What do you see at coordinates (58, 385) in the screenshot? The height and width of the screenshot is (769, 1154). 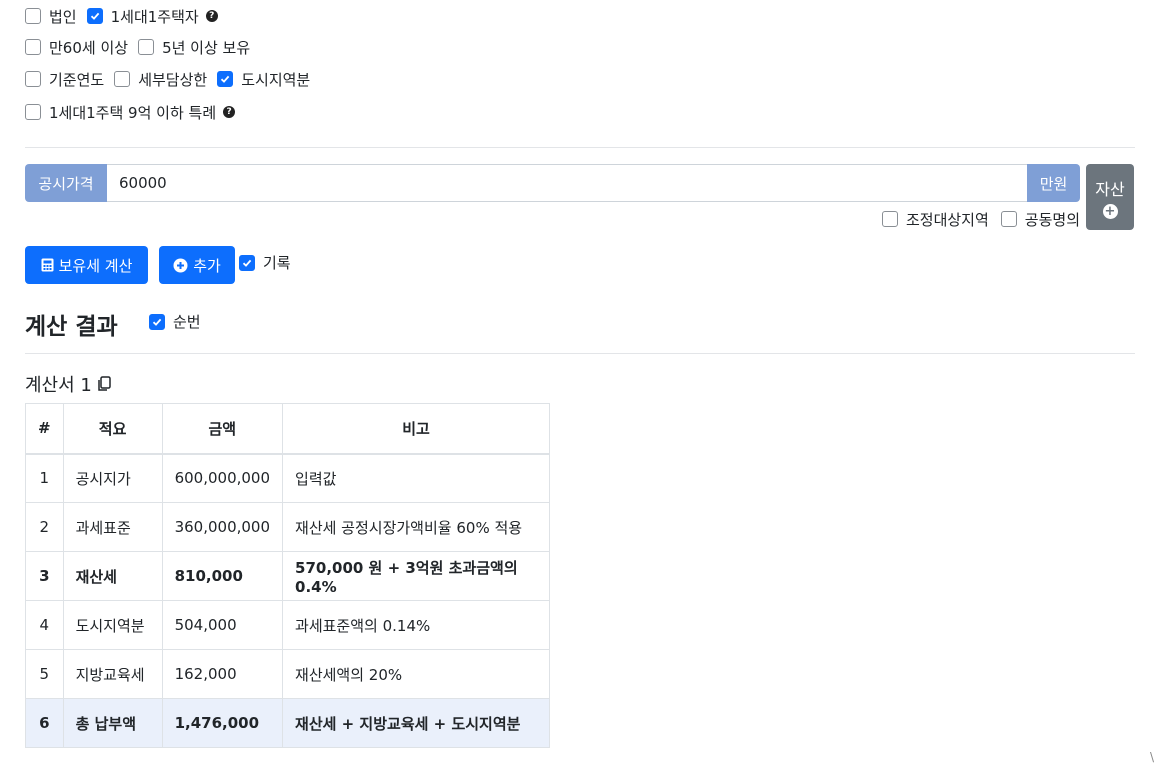 I see `sheet-title-text: 계산서 1` at bounding box center [58, 385].